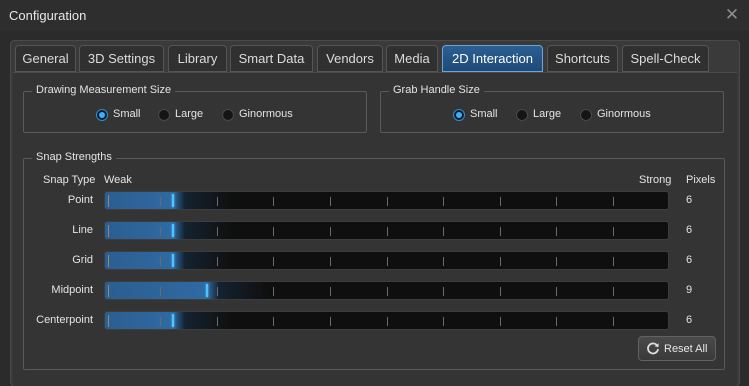  I want to click on snap-slider-point, so click(386, 200).